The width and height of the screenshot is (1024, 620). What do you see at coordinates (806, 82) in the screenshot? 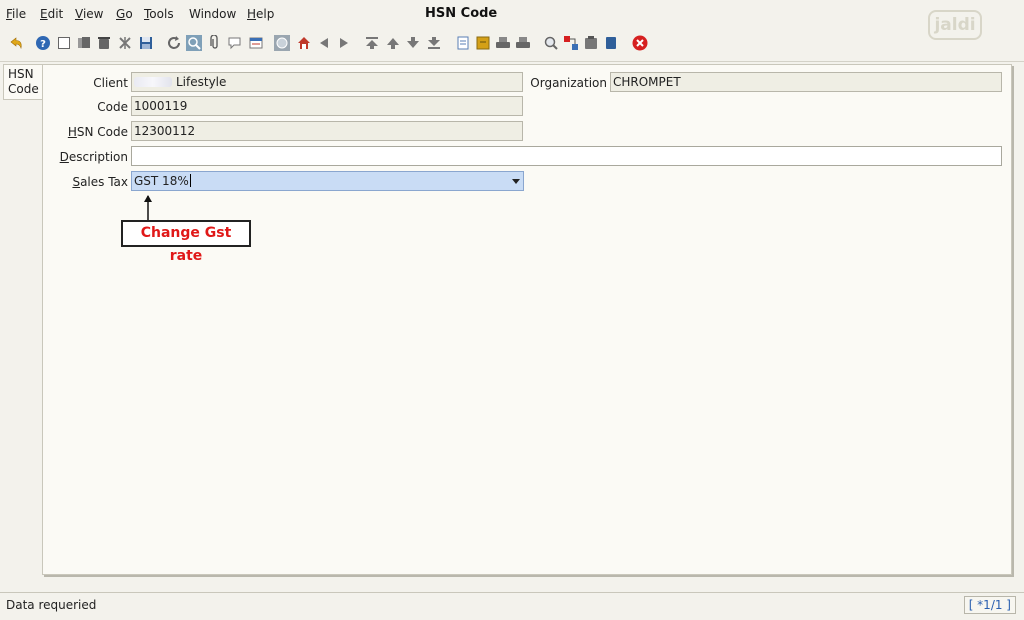
I see `organization-field: CHROMPET` at bounding box center [806, 82].